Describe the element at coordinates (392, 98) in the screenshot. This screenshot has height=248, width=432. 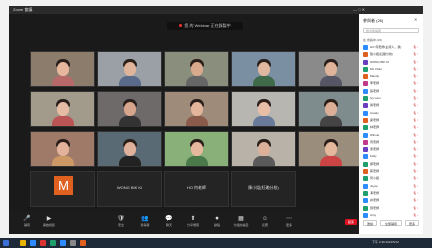
I see `participant-row: Ivy Lam 🎙 ▫` at that location.